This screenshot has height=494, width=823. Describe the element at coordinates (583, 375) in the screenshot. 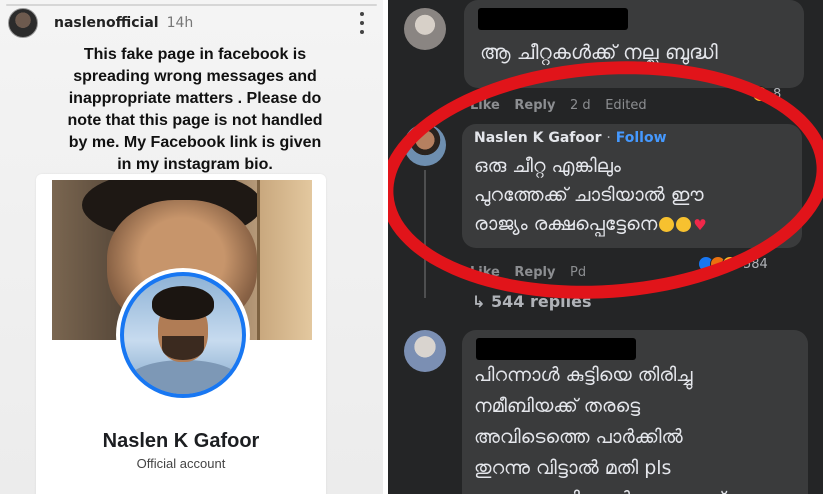

I see `comment-line: പിറന്നാൾ കുട്ടിയെ തിരിച്ചു` at that location.